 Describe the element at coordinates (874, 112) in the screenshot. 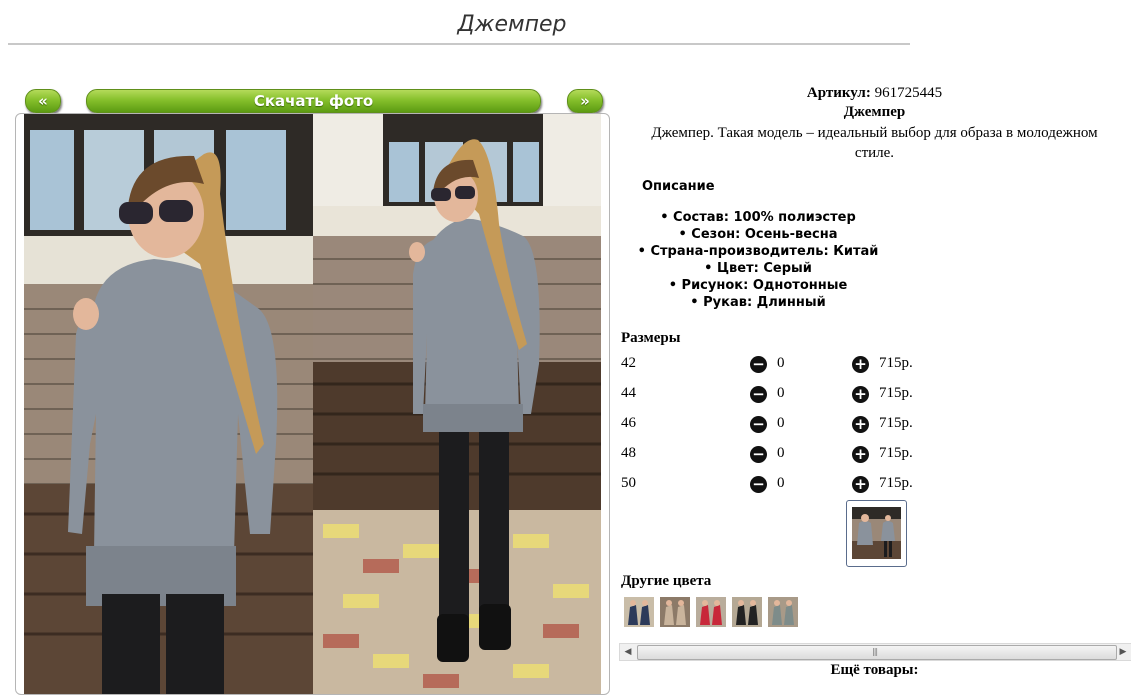

I see `product-name: Джемпер` at that location.